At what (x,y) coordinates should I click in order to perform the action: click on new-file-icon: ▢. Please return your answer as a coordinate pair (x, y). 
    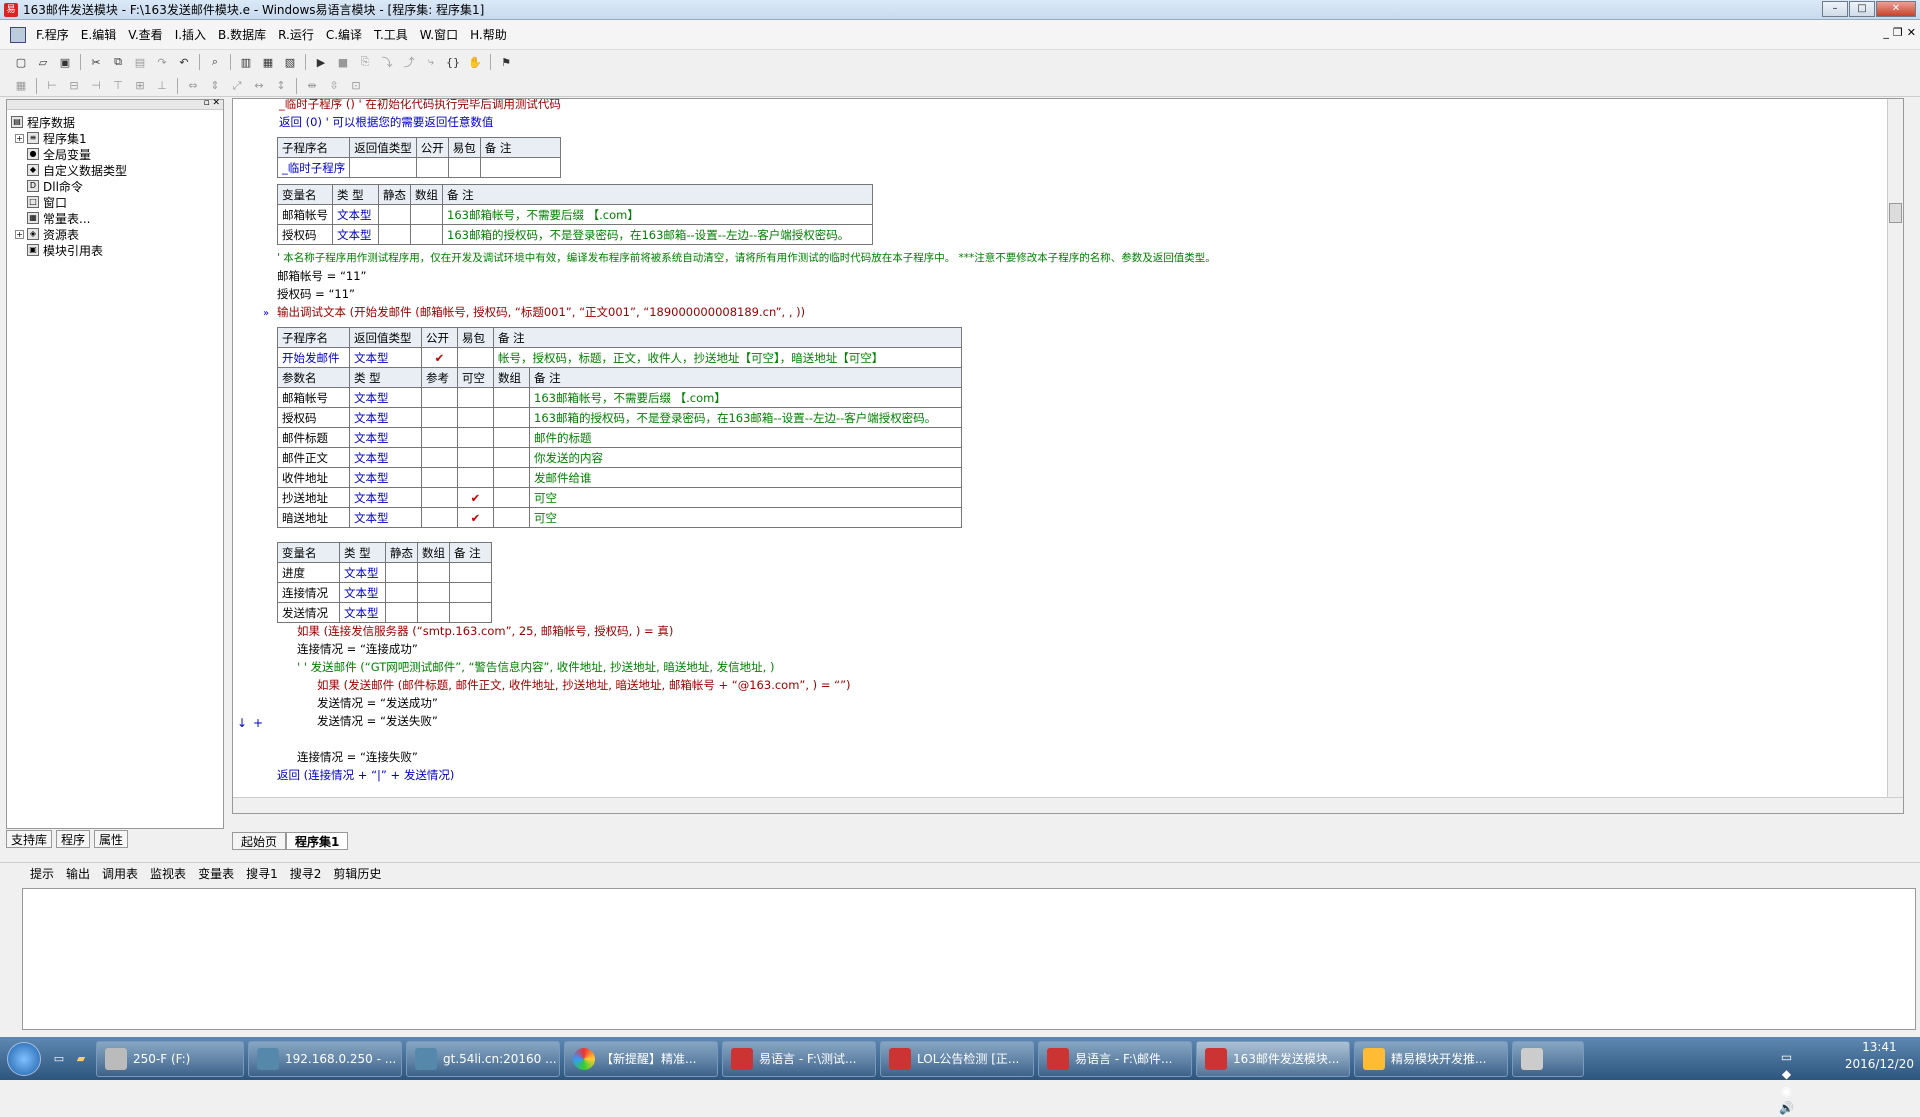
    Looking at the image, I should click on (21, 62).